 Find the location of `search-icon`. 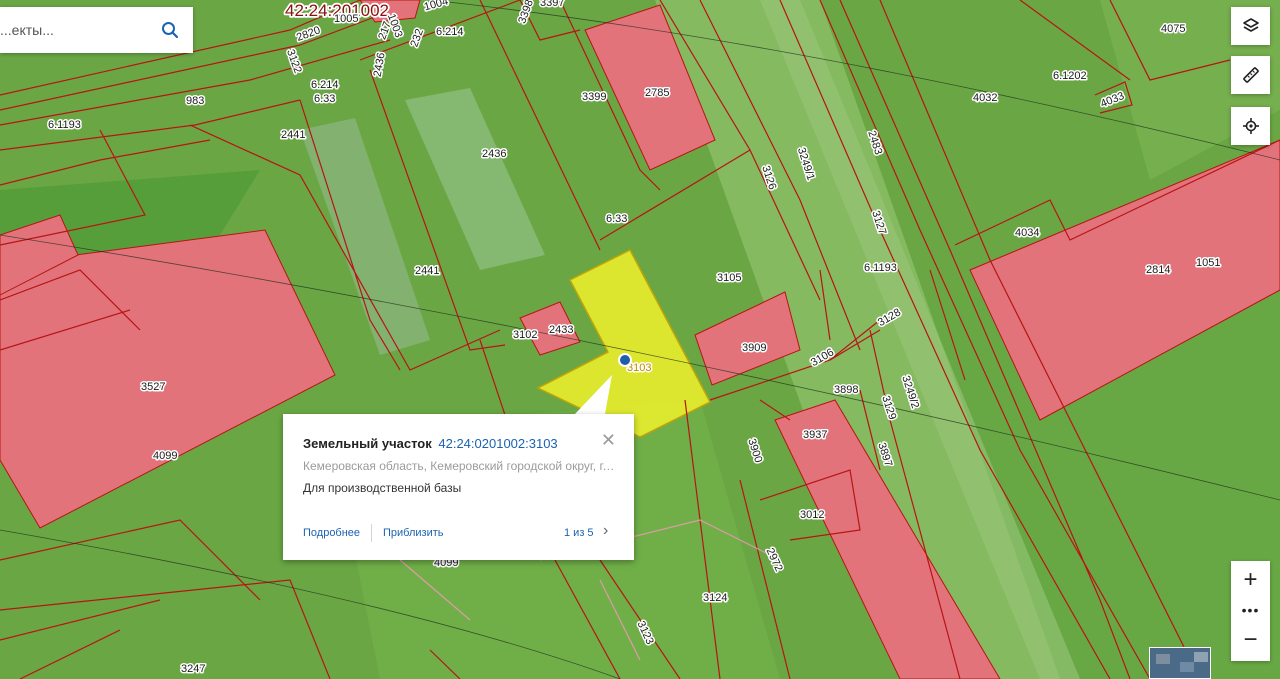

search-icon is located at coordinates (170, 30).